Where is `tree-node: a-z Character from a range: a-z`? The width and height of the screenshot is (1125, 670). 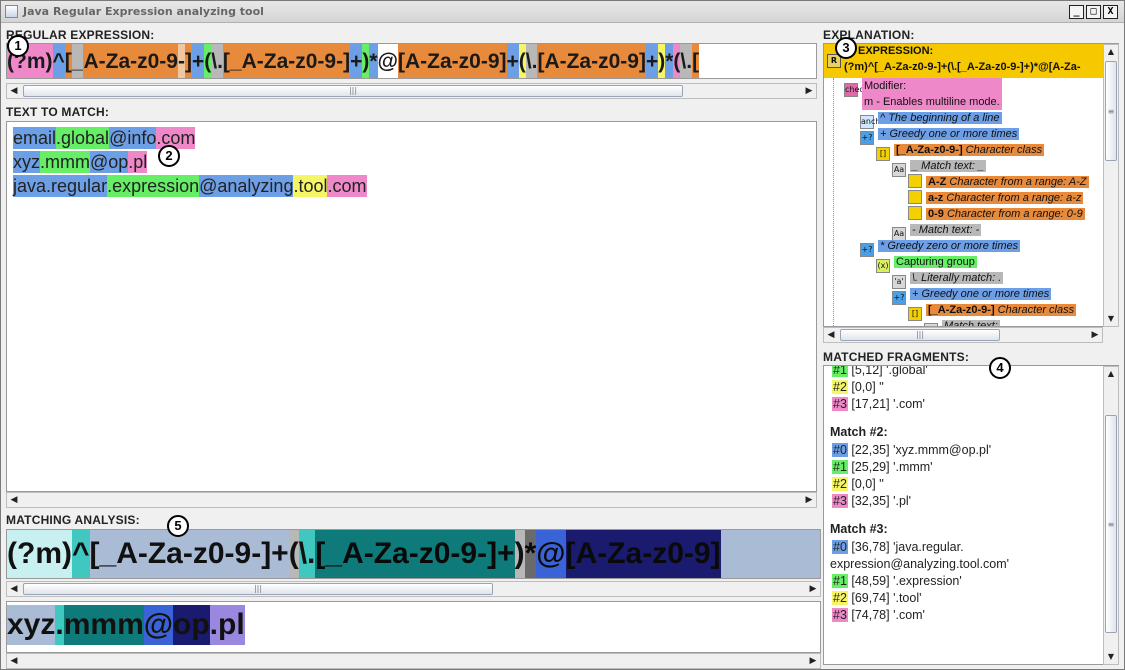
tree-node: a-z Character from a range: a-z is located at coordinates (996, 198).